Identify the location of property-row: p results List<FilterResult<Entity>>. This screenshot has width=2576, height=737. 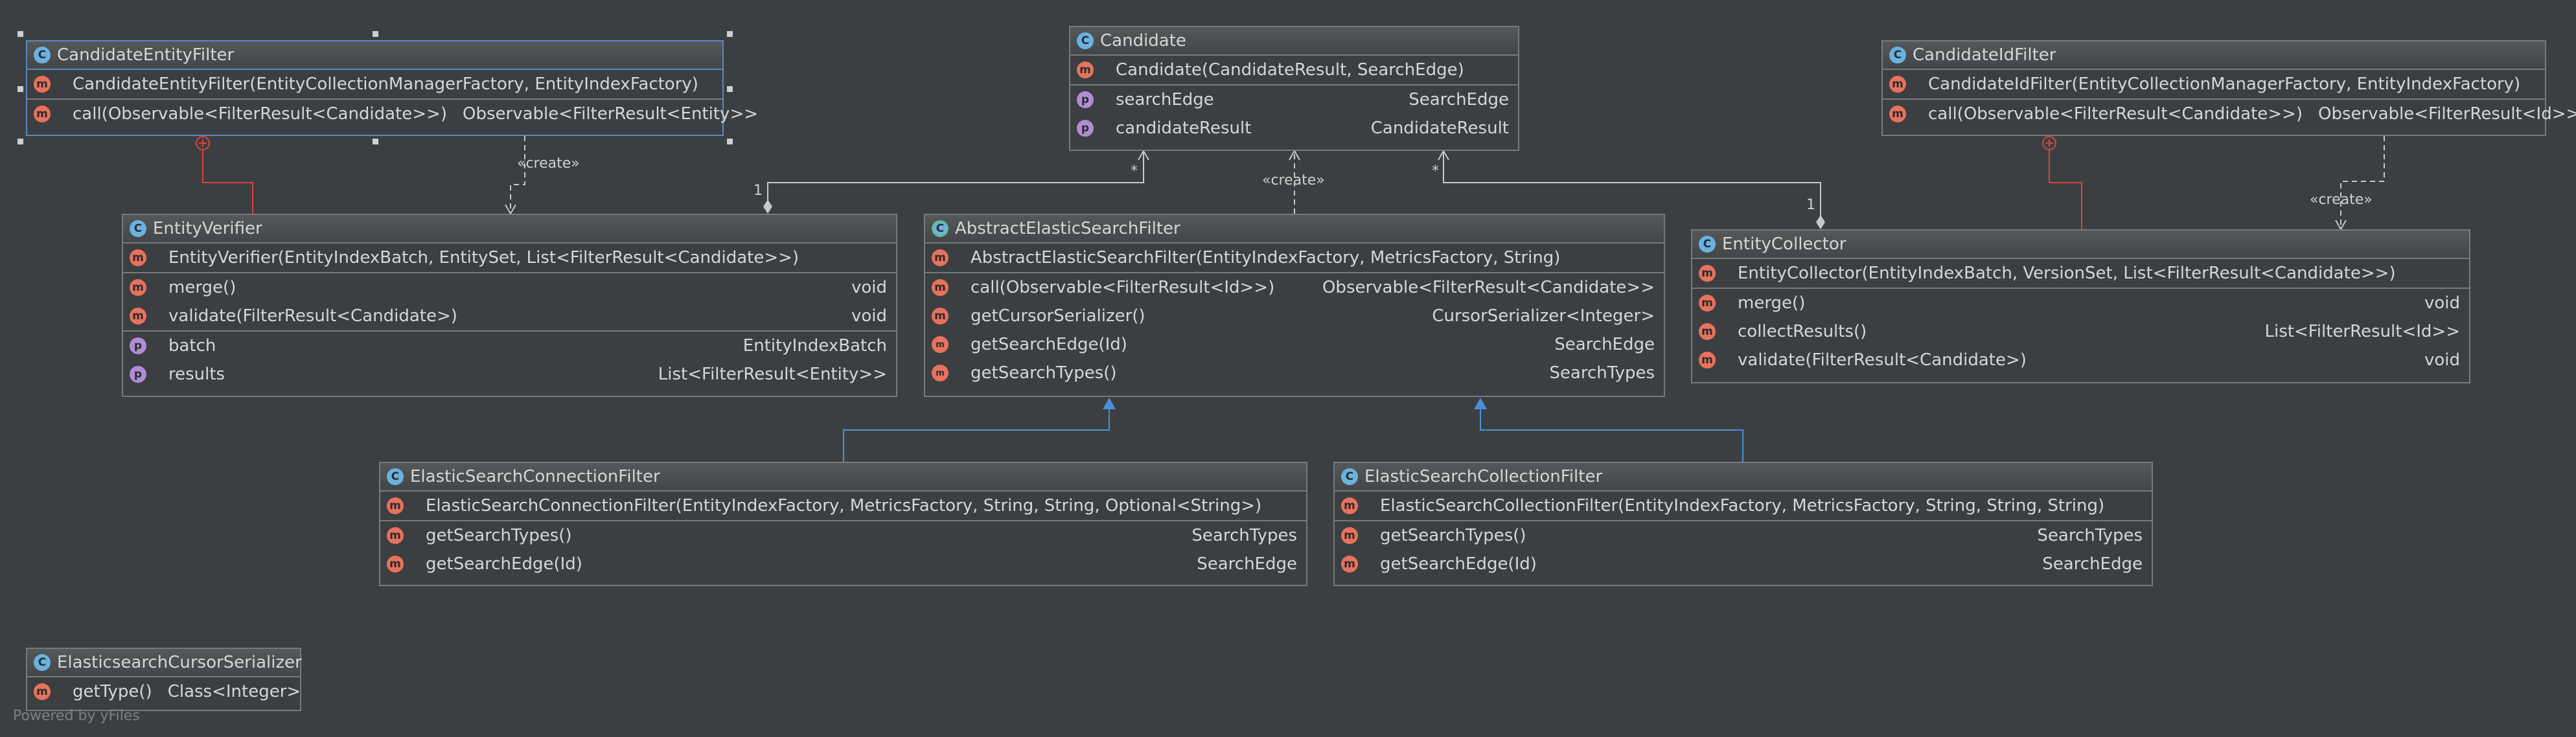
(510, 375).